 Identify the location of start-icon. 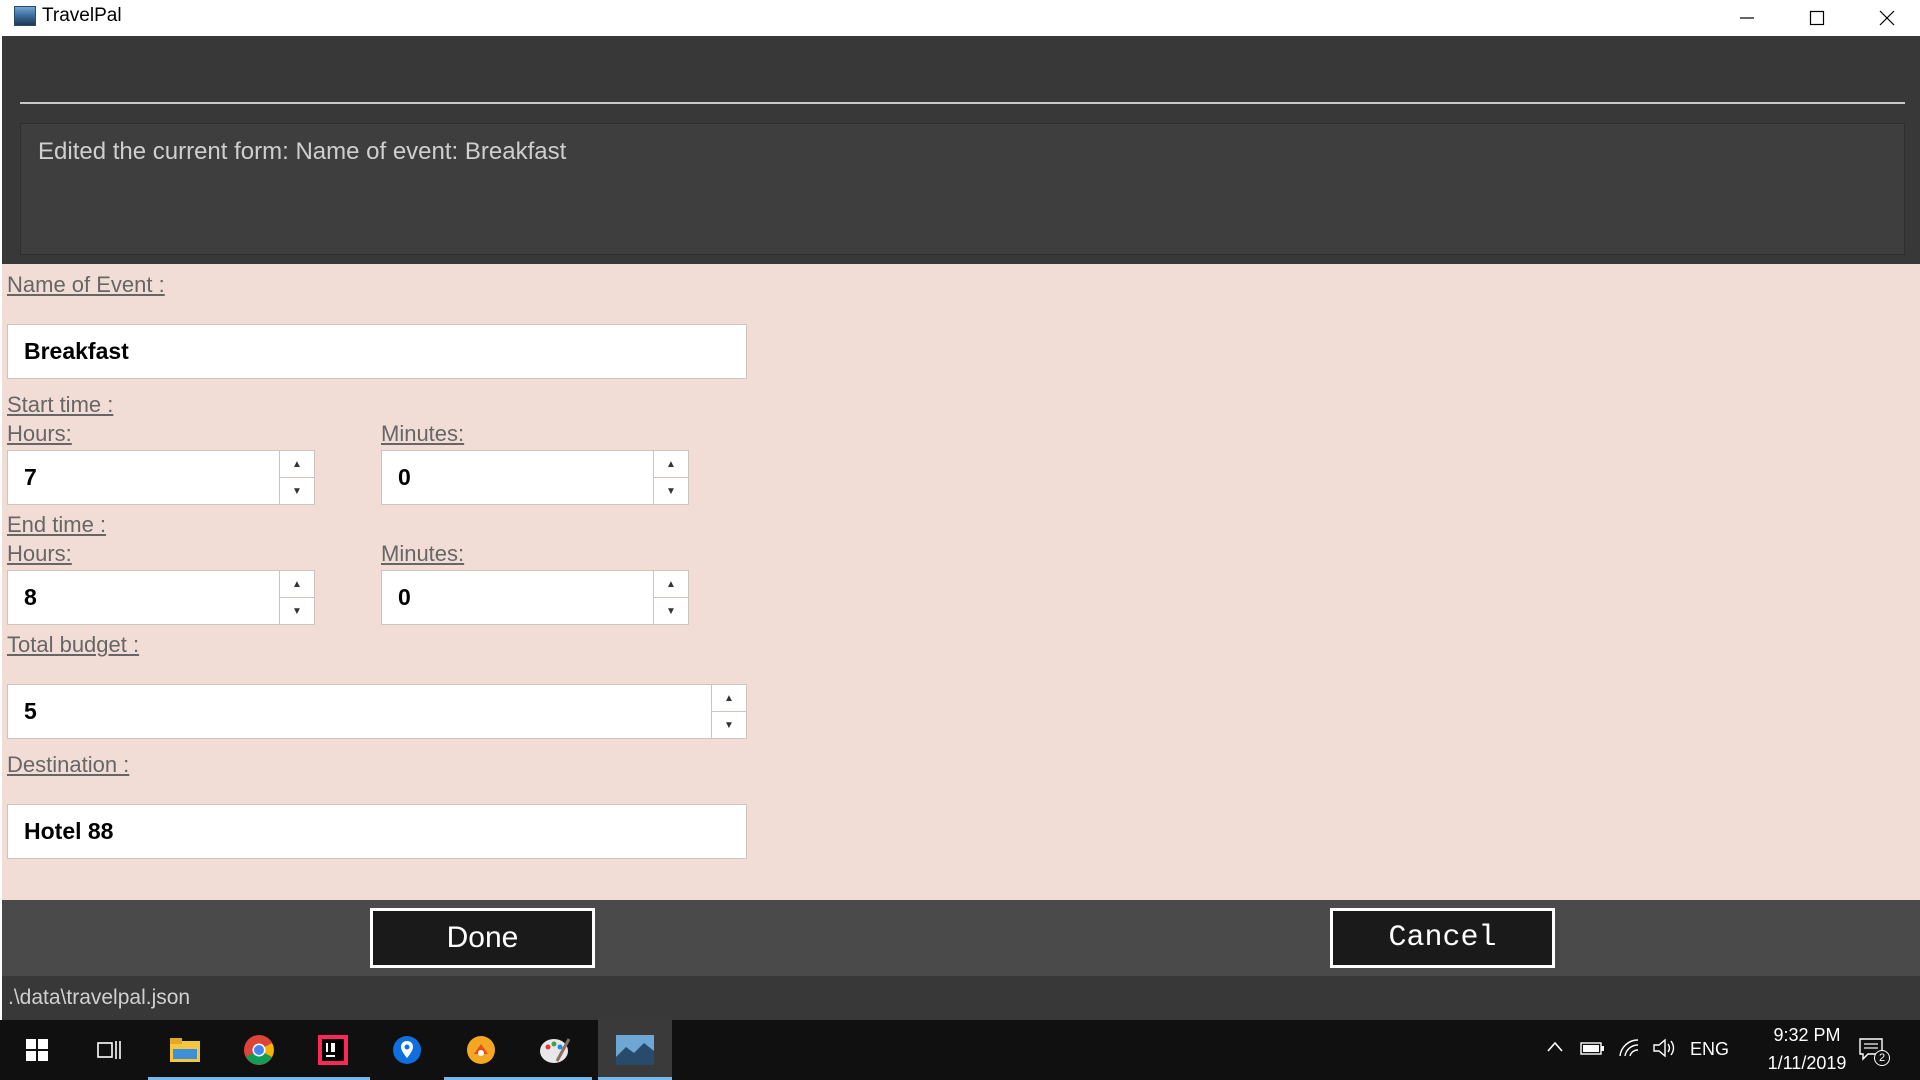
(37, 1050).